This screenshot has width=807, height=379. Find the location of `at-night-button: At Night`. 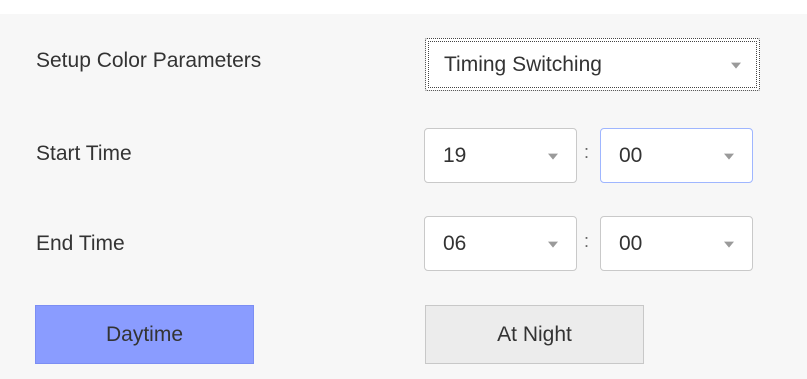

at-night-button: At Night is located at coordinates (534, 334).